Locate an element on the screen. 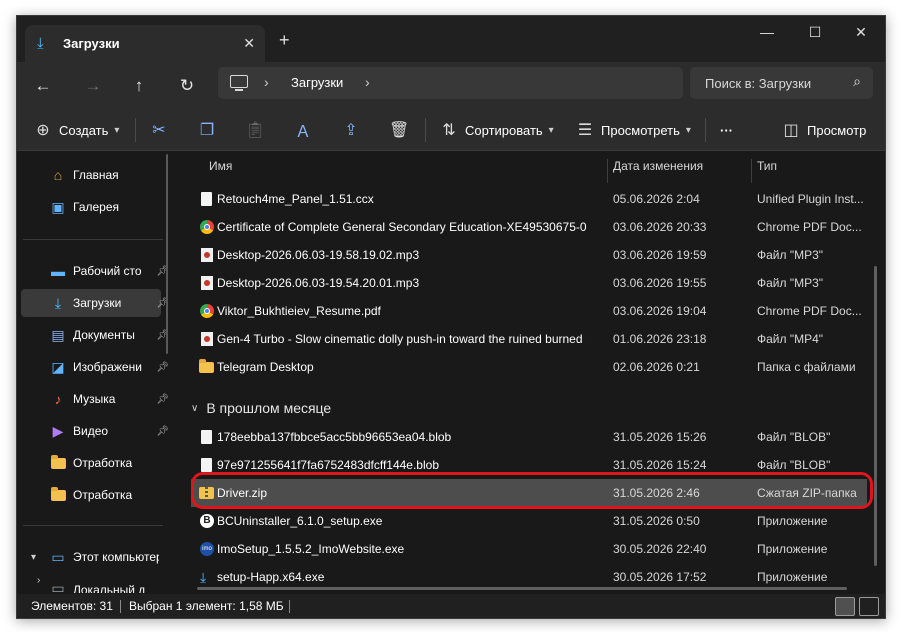  view-button: ☰ Просмотреть ▾ is located at coordinates (633, 130).